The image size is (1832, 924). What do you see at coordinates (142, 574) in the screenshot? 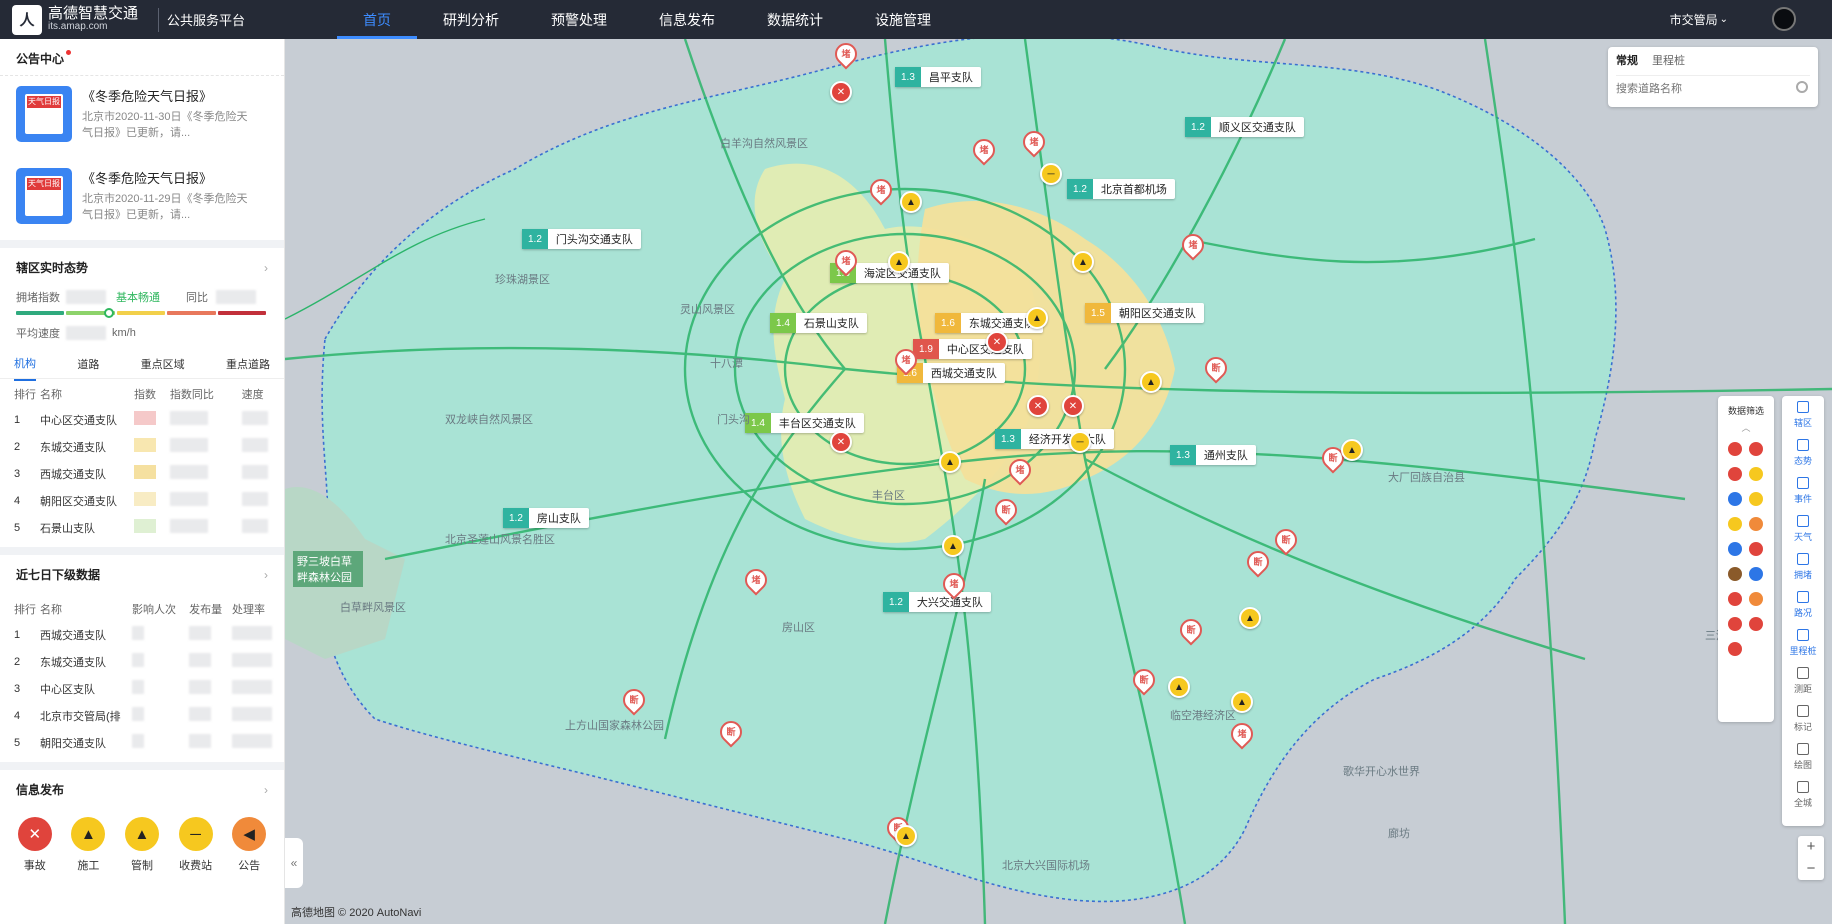
I see `weekly-section-header: 近七日下级数据 ›` at bounding box center [142, 574].